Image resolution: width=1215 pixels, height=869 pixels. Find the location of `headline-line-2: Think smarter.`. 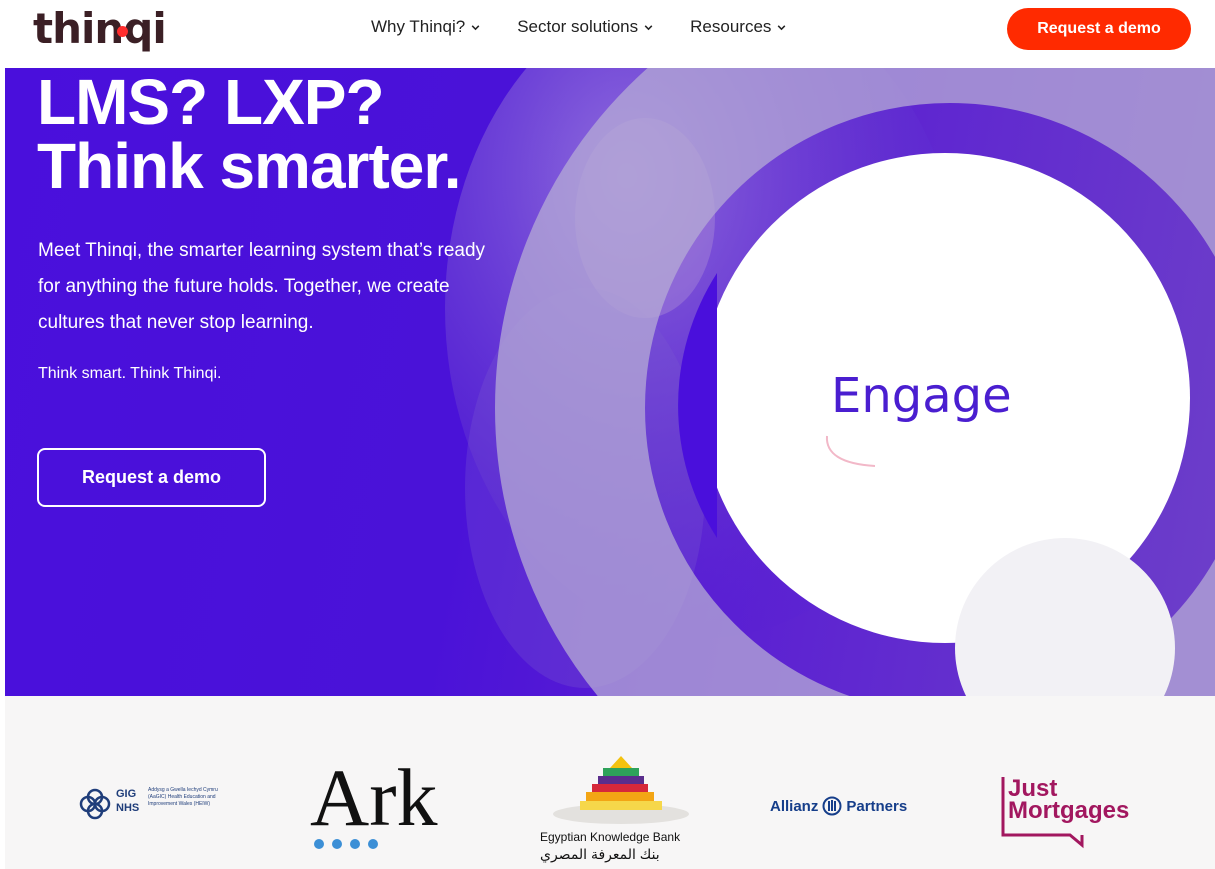

headline-line-2: Think smarter. is located at coordinates (249, 166).